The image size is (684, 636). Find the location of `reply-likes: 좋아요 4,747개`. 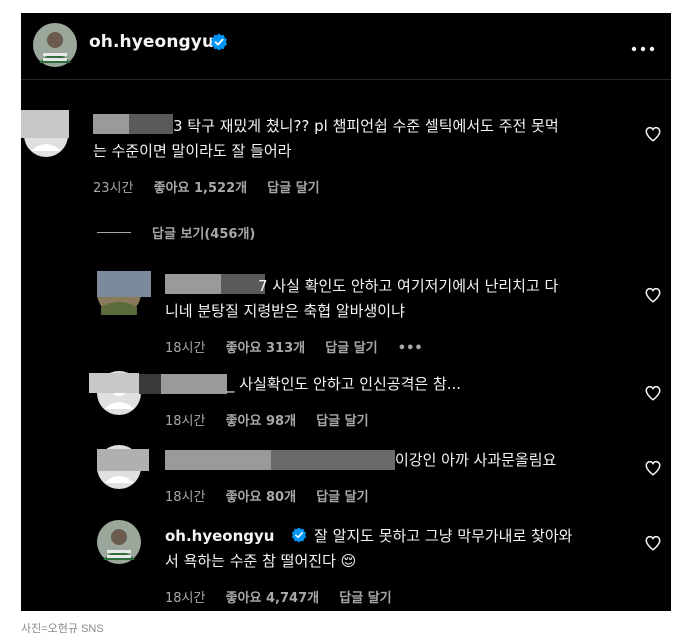

reply-likes: 좋아요 4,747개 is located at coordinates (273, 598).